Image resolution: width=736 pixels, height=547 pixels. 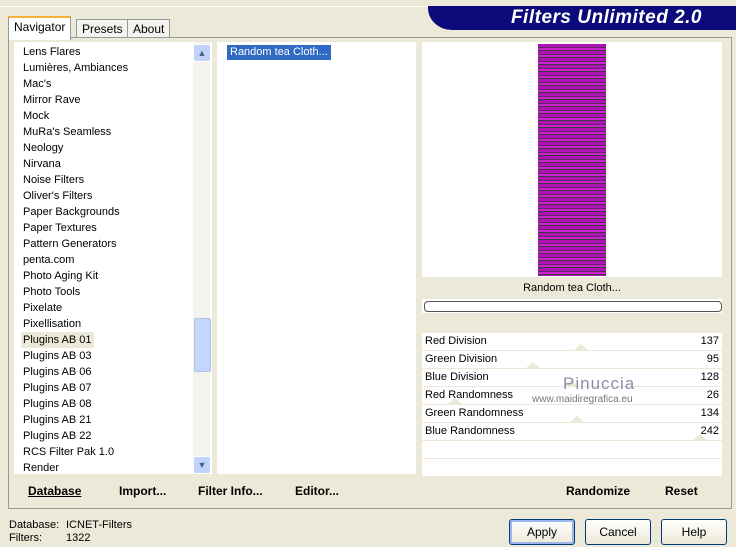 What do you see at coordinates (572, 160) in the screenshot?
I see `preview-image` at bounding box center [572, 160].